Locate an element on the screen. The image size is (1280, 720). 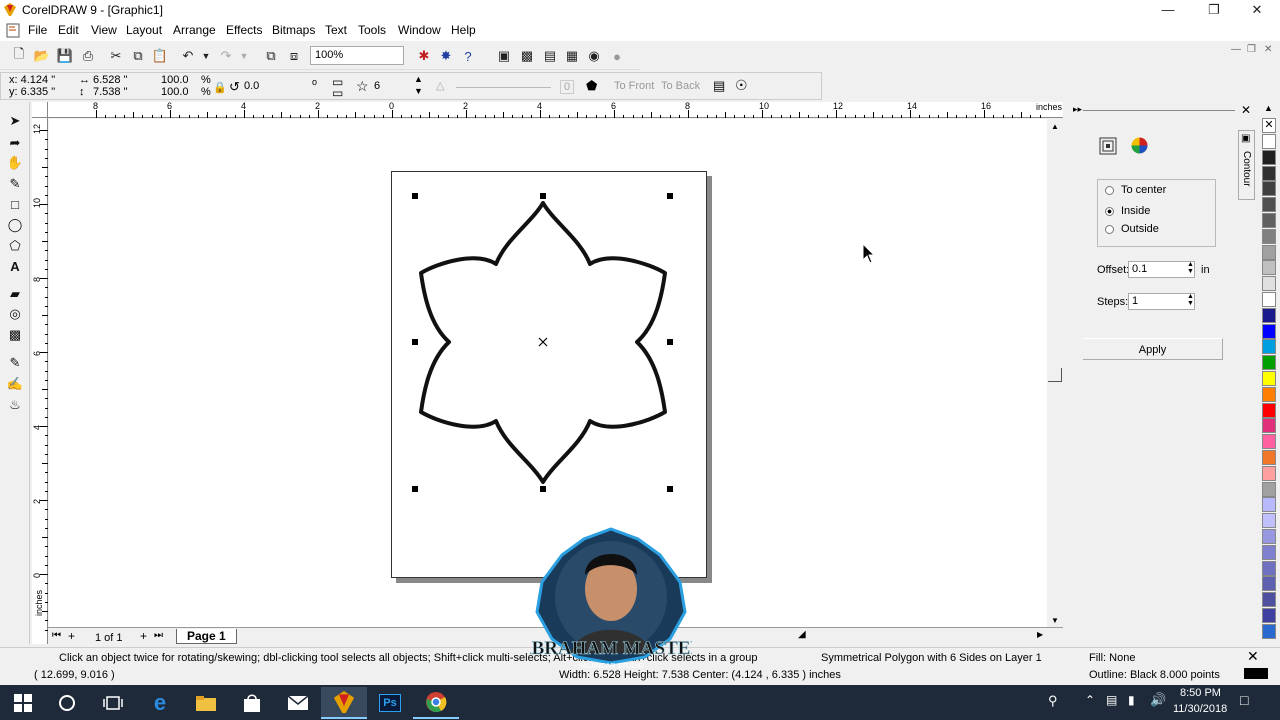
ellipse-tool-icon: ◯ is located at coordinates (15, 225).